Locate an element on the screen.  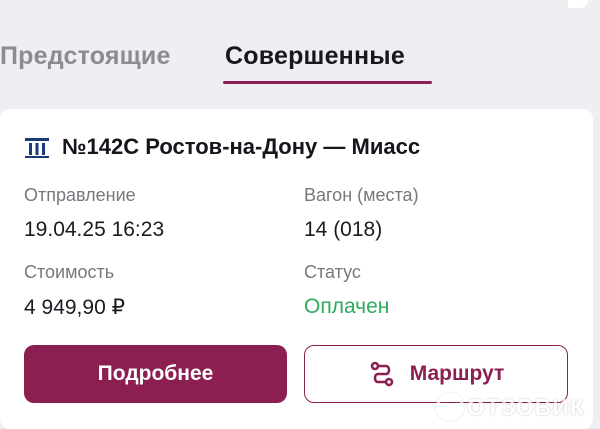
details-button: Подробнее is located at coordinates (155, 374).